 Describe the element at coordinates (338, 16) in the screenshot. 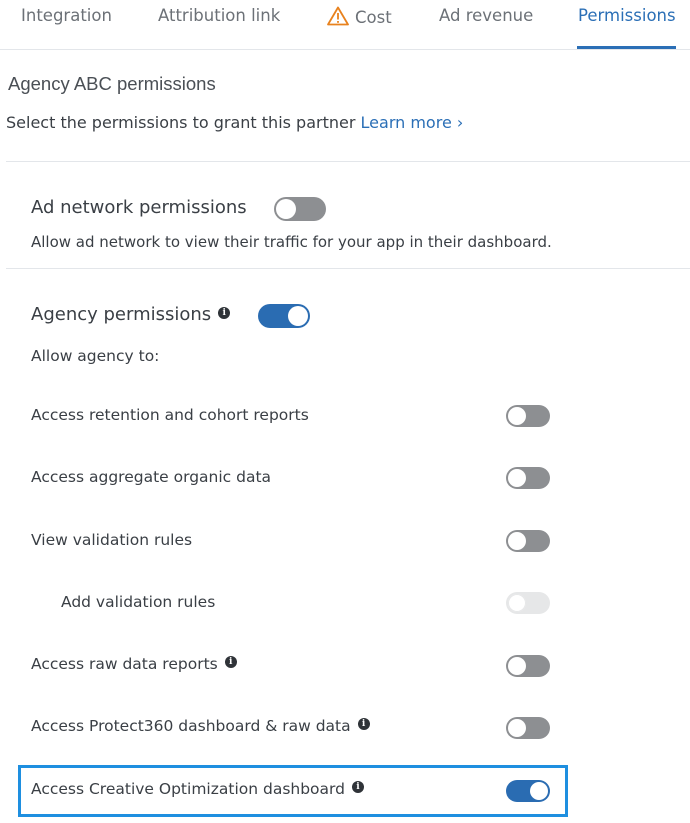

I see `warning-icon` at that location.